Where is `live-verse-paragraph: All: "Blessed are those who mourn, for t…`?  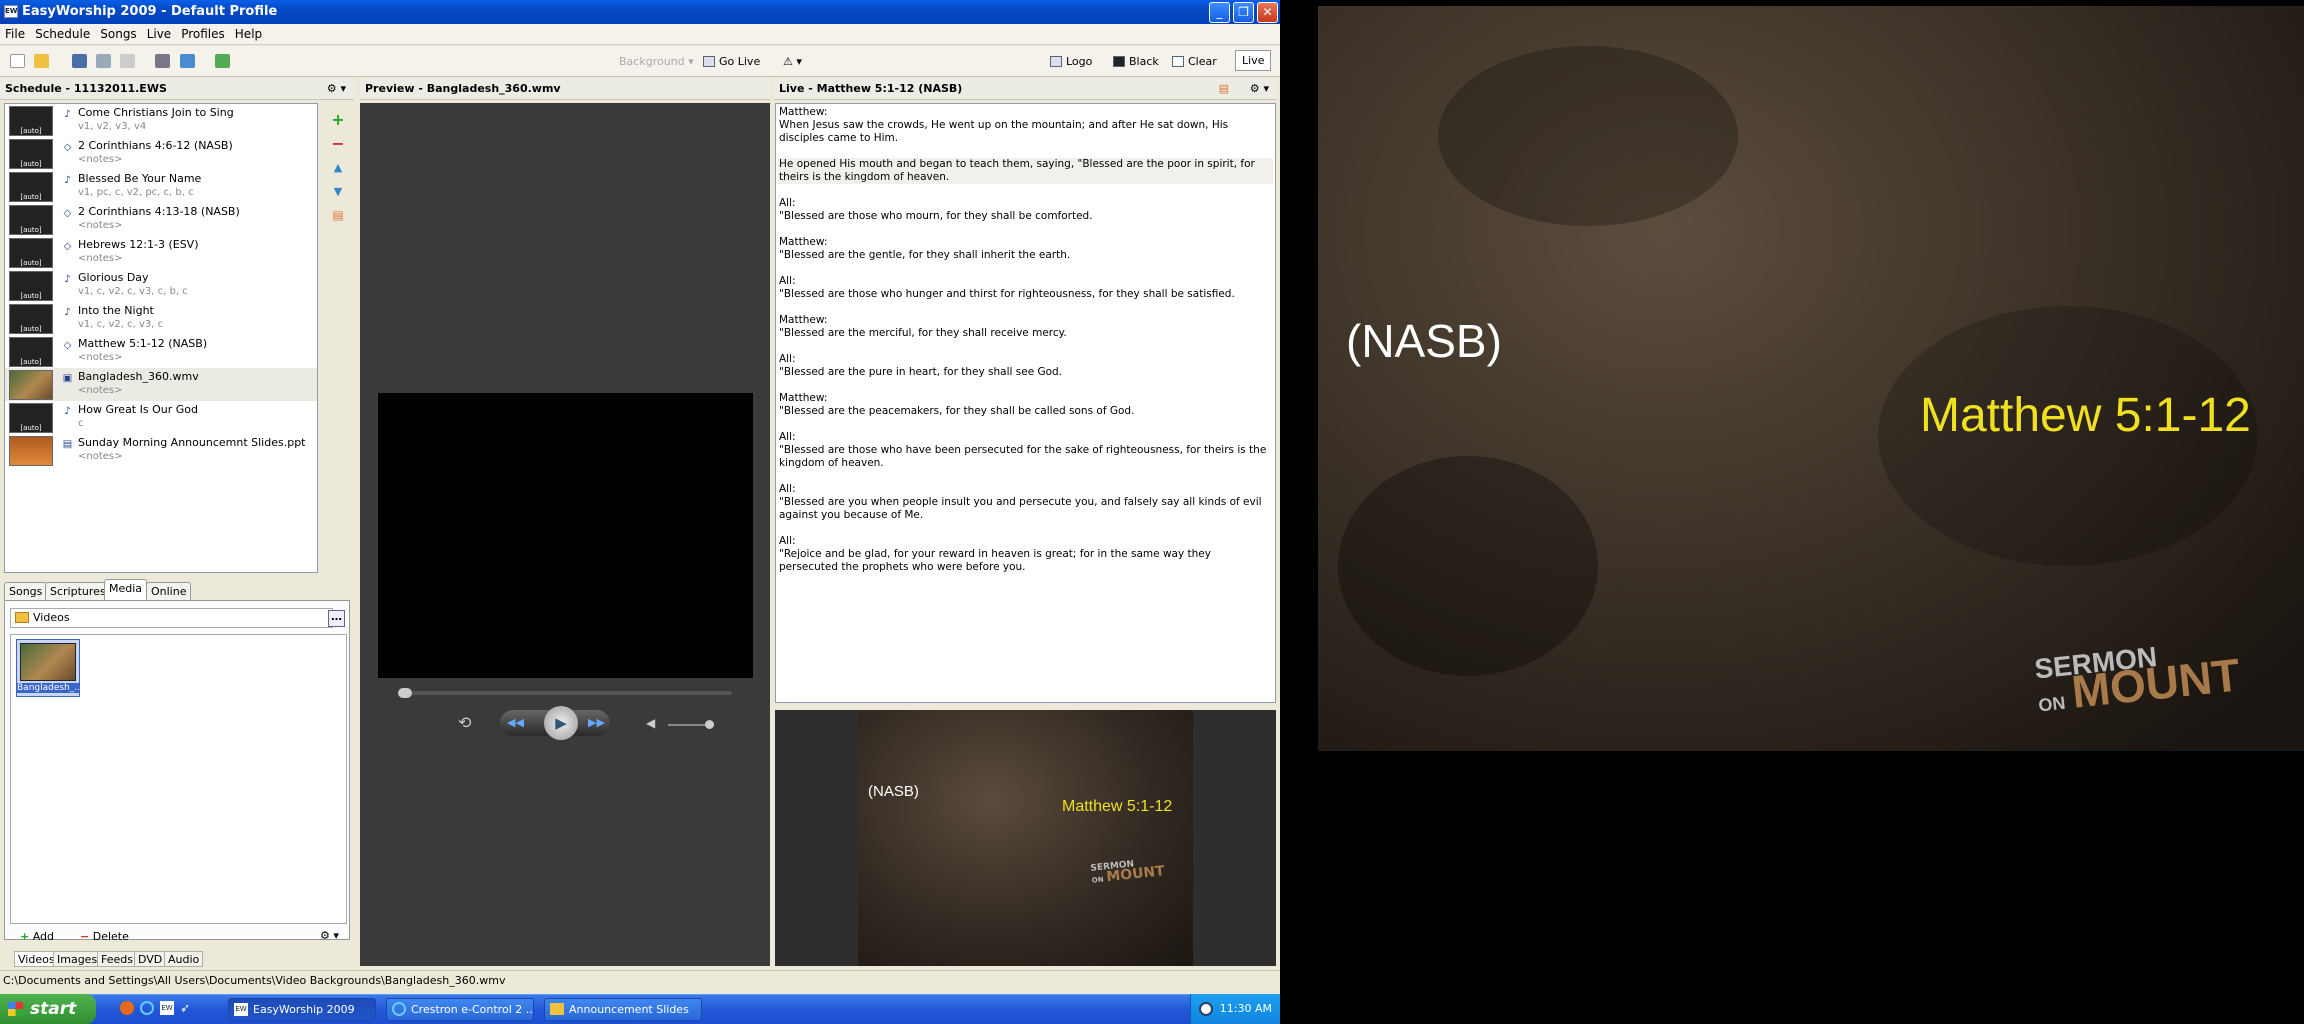
live-verse-paragraph: All: "Blessed are those who mourn, for t… is located at coordinates (1025, 210).